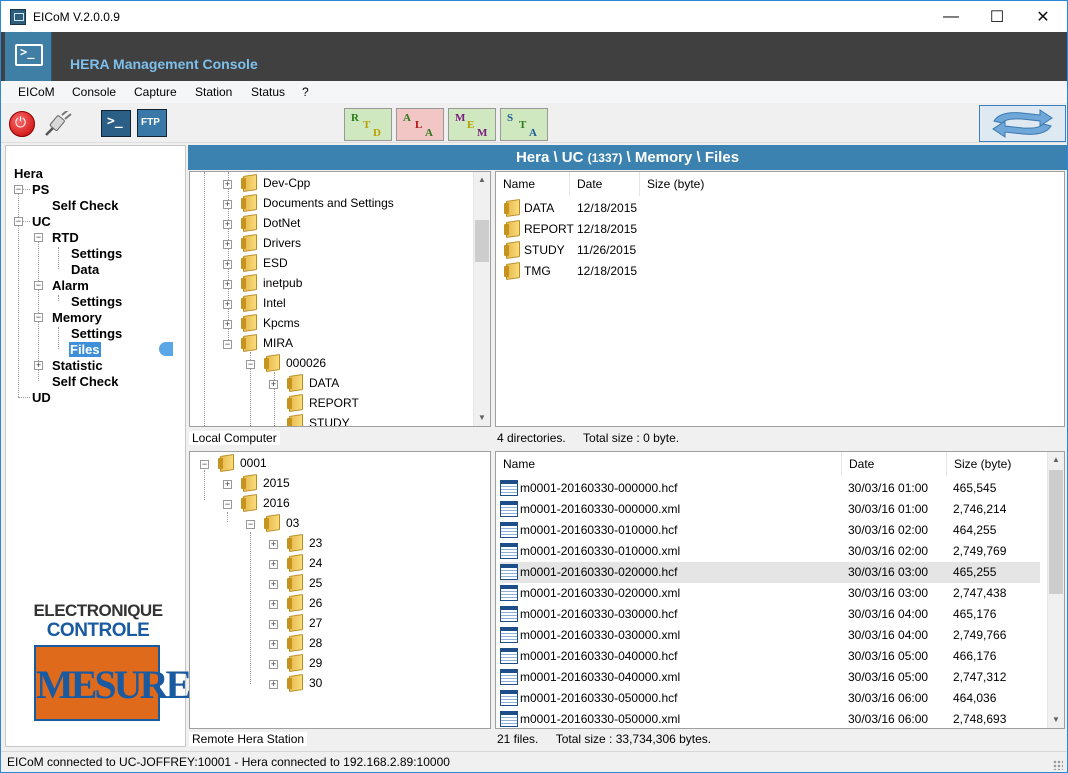  I want to click on scroll-thumb, so click(482, 241).